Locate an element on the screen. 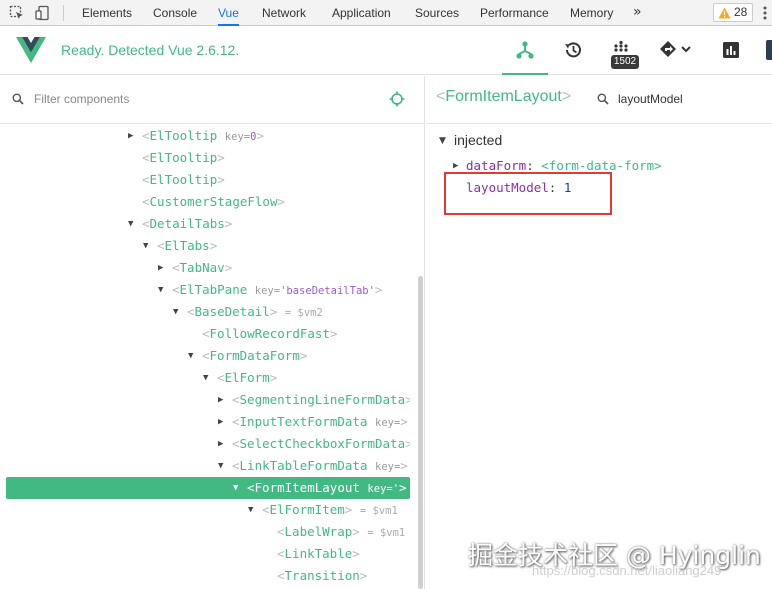 The width and height of the screenshot is (772, 589). vue-devtools-header: Ready. Detected Vue 2.6.12. is located at coordinates (386, 51).